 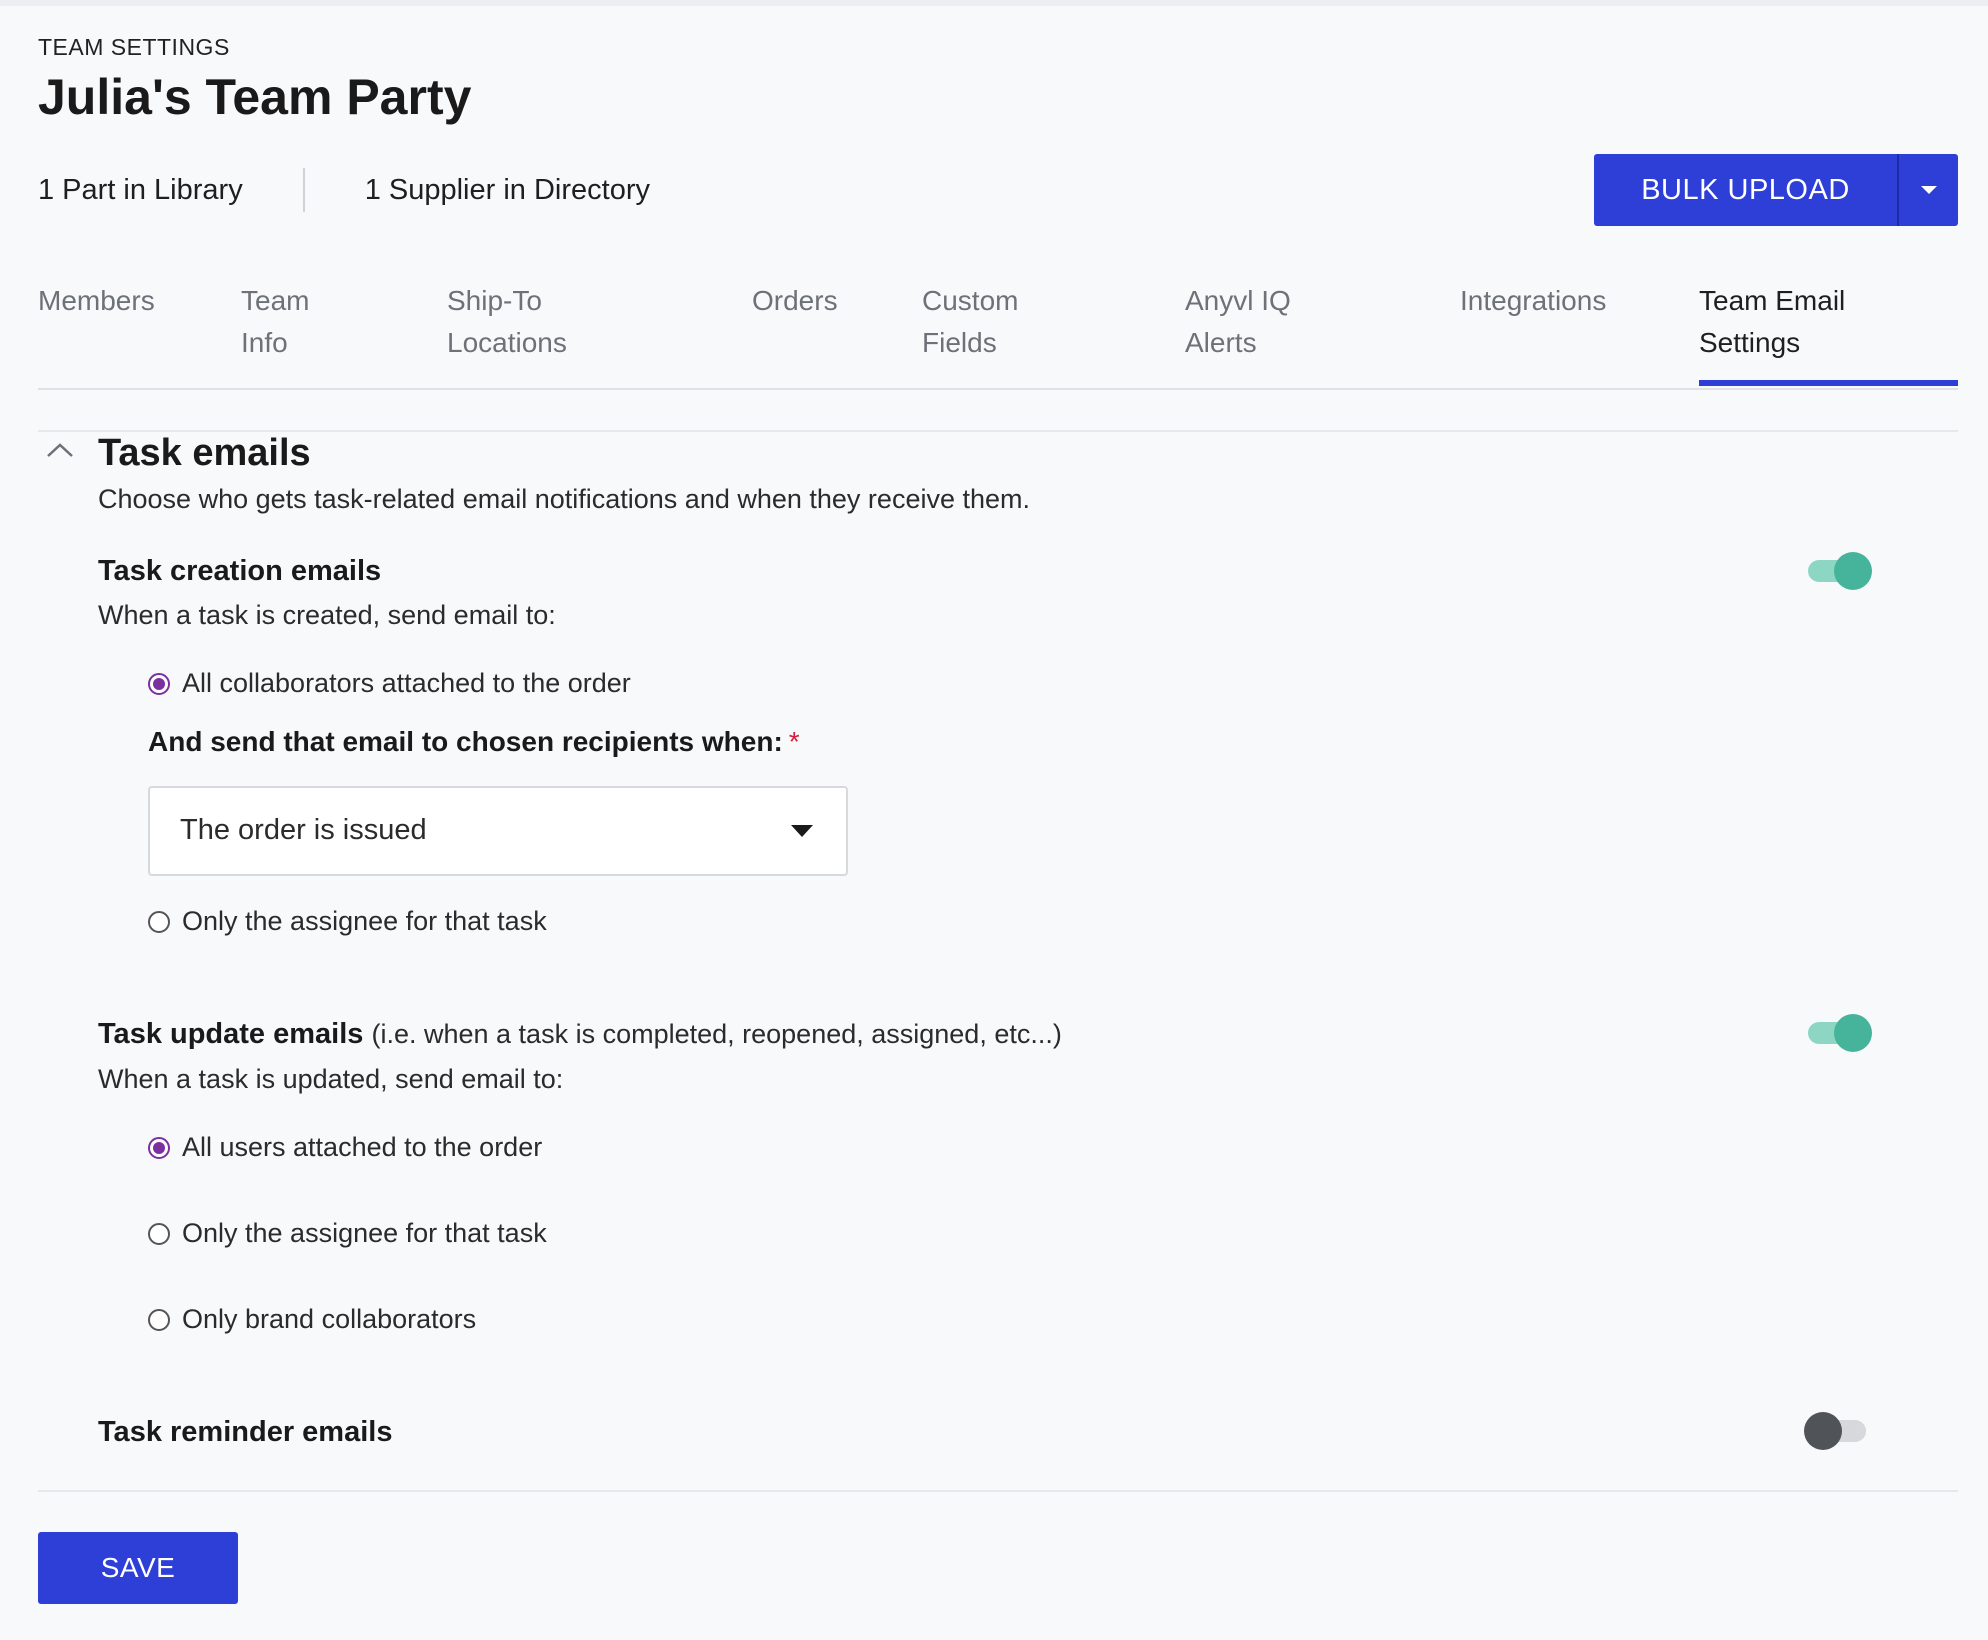 I want to click on tab-label: Custom, so click(x=970, y=300).